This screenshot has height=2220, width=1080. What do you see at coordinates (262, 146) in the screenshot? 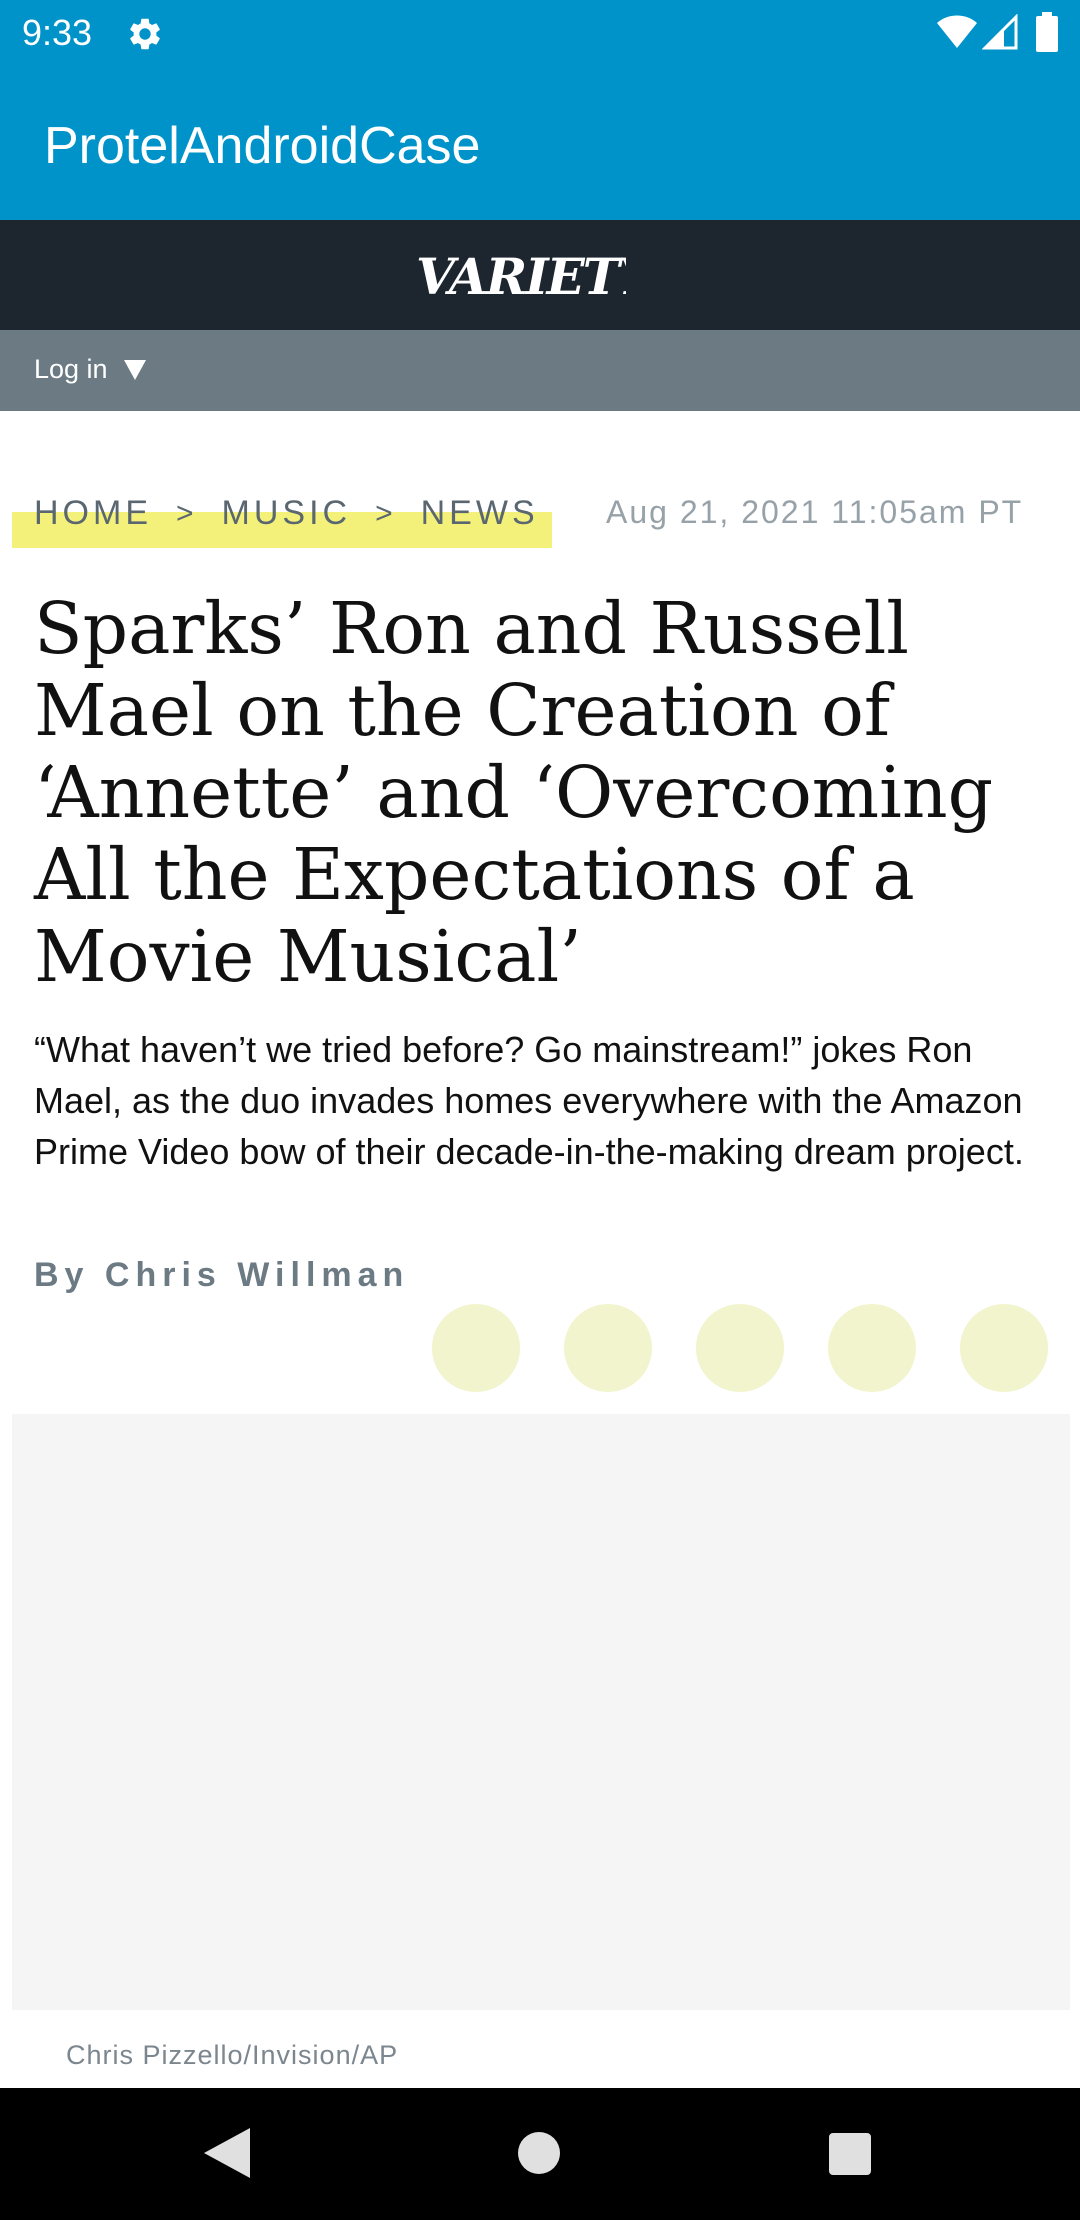
I see `app-title: ProtelAndroidCase` at bounding box center [262, 146].